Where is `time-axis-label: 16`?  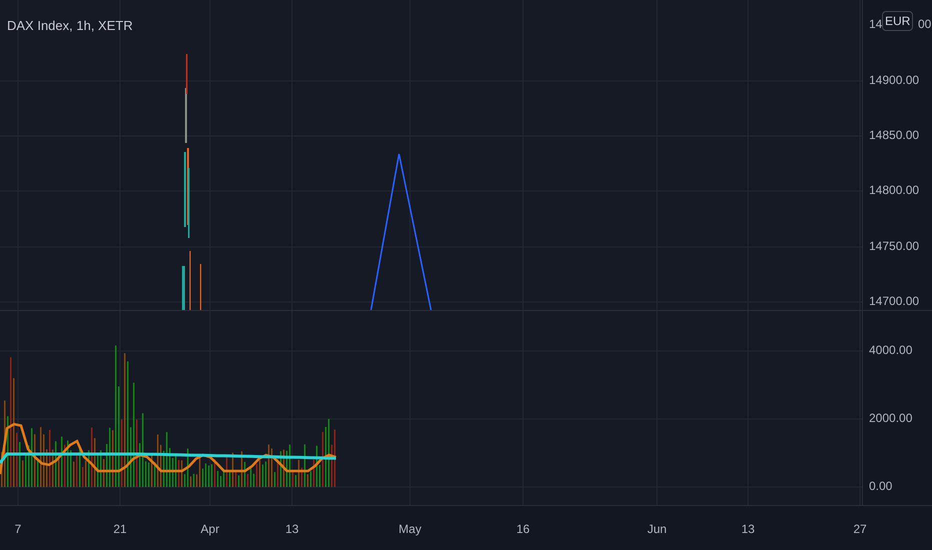 time-axis-label: 16 is located at coordinates (523, 529).